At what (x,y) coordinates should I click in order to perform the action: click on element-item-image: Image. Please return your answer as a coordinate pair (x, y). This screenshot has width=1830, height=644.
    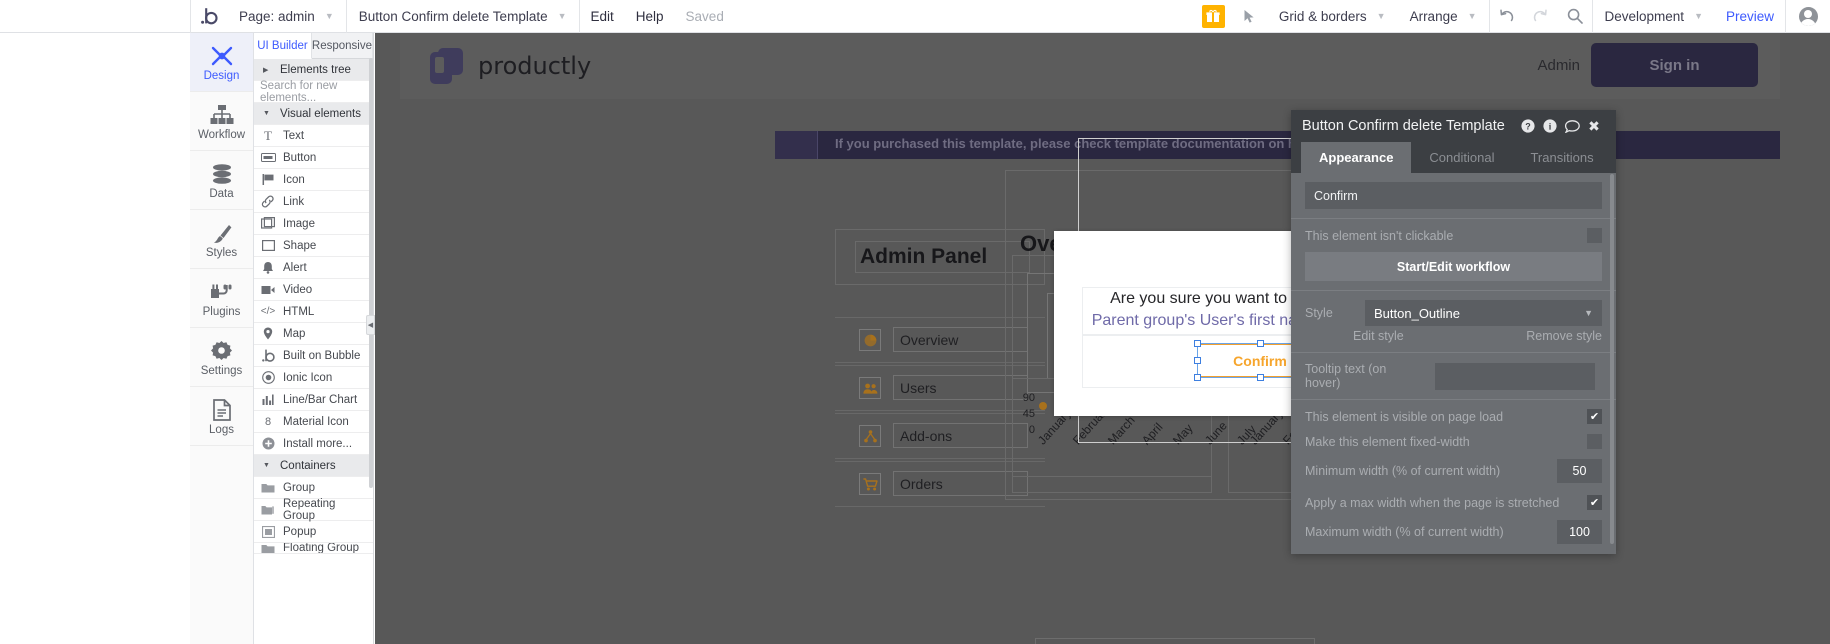
    Looking at the image, I should click on (313, 224).